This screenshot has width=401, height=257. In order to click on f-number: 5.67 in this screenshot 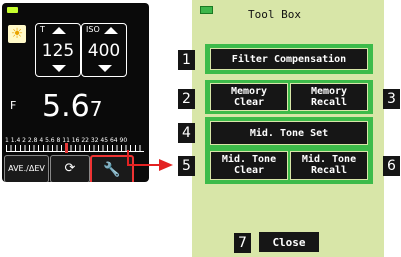, I will do `click(72, 106)`.